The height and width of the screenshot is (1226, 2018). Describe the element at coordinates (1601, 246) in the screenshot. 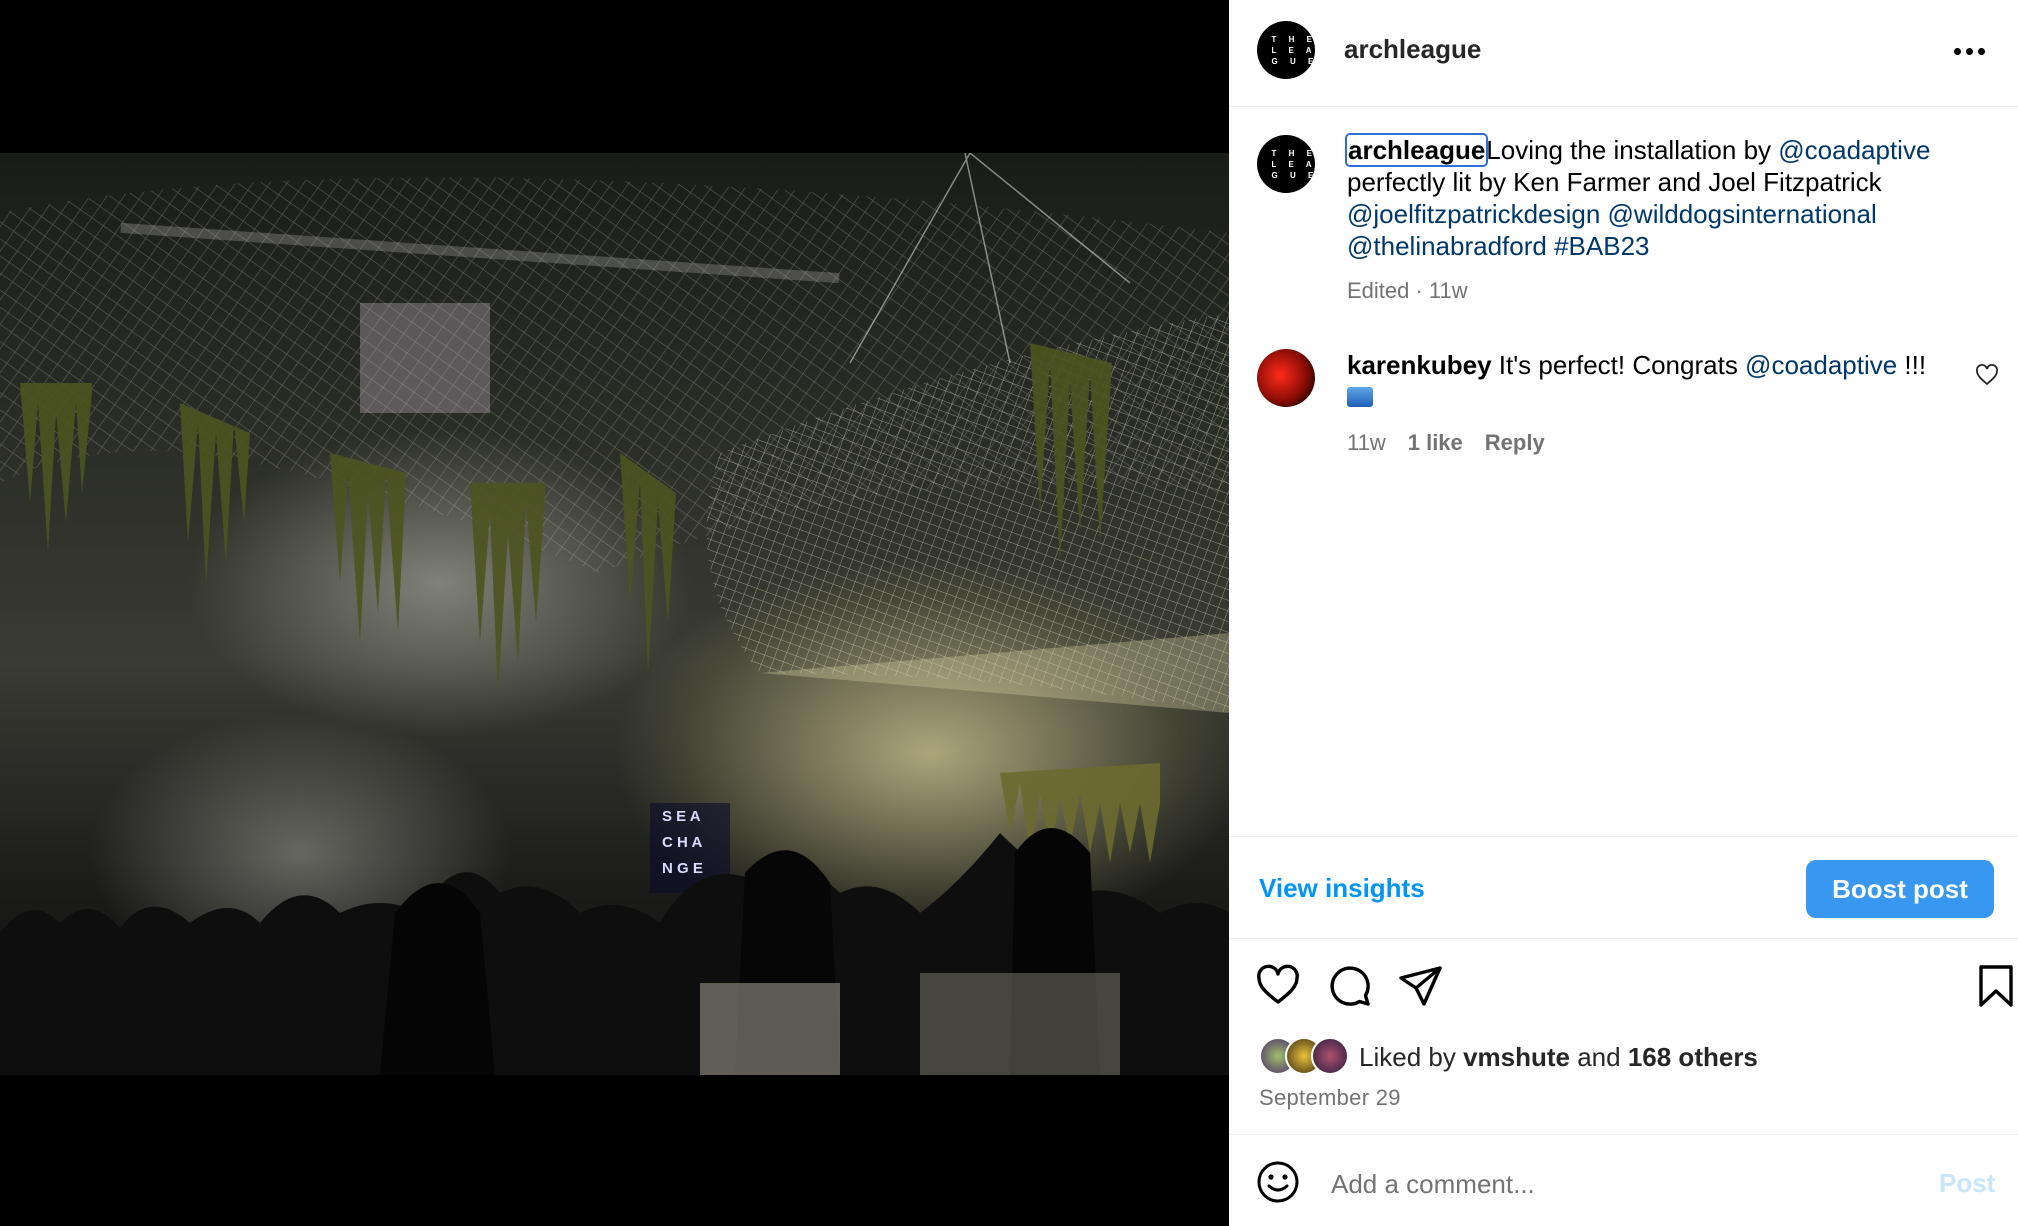

I see `caption-hashtag: #BAB23` at that location.